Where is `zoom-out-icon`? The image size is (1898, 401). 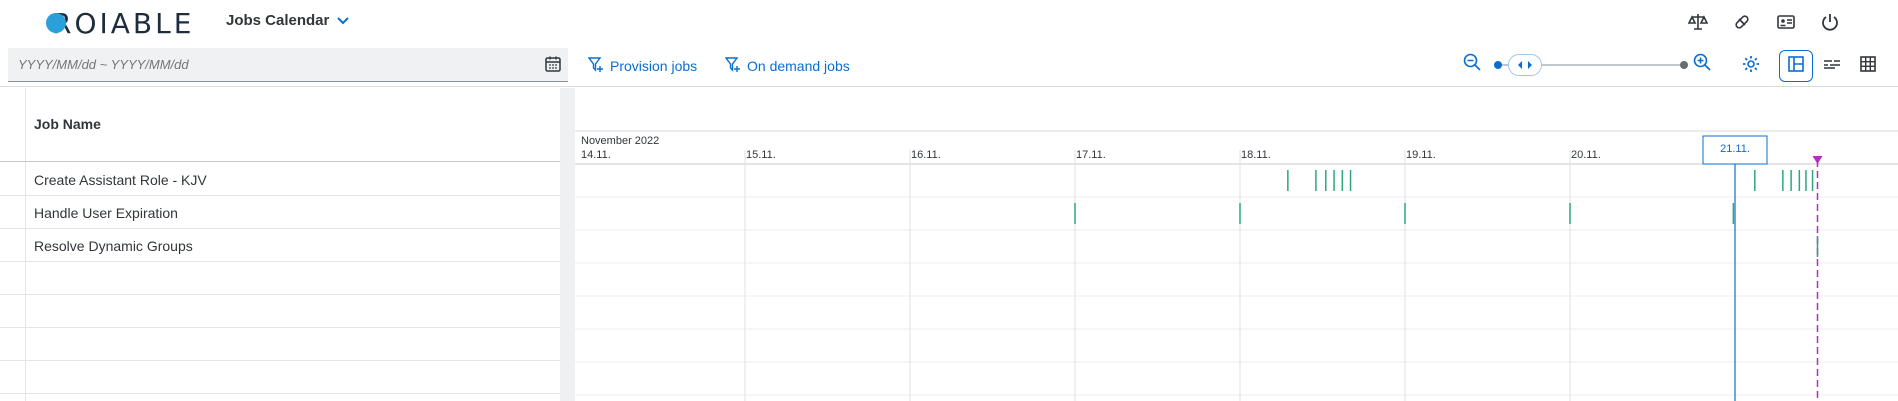 zoom-out-icon is located at coordinates (1472, 64).